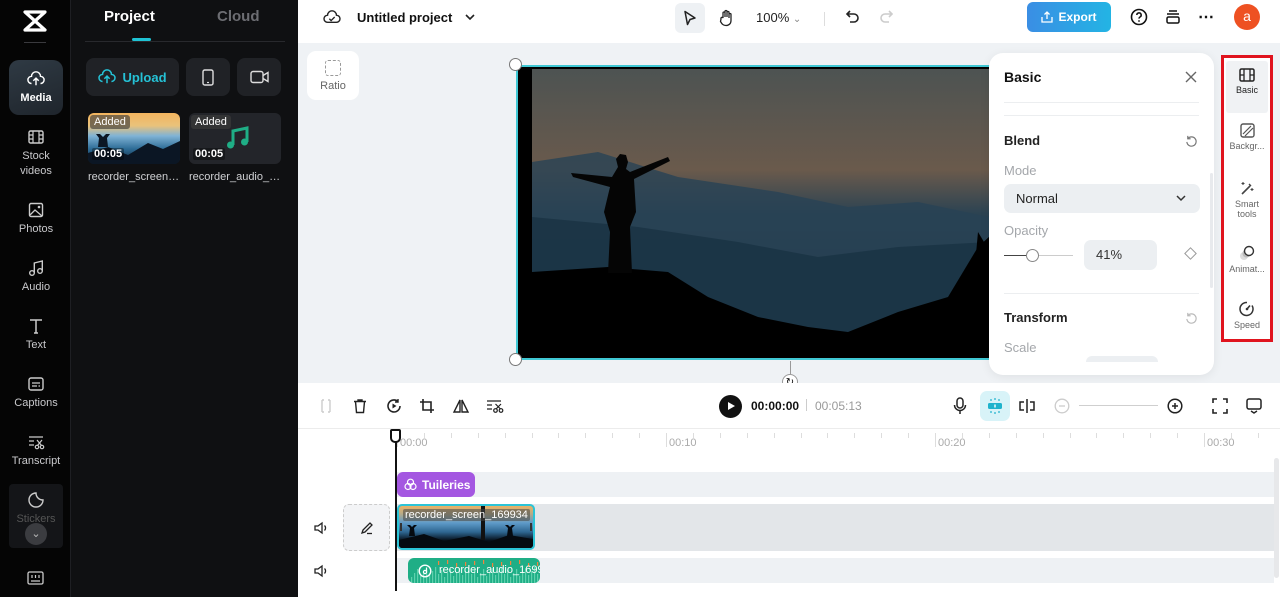 This screenshot has height=597, width=1280. Describe the element at coordinates (36, 509) in the screenshot. I see `rail-item-stickers: Stickers` at that location.